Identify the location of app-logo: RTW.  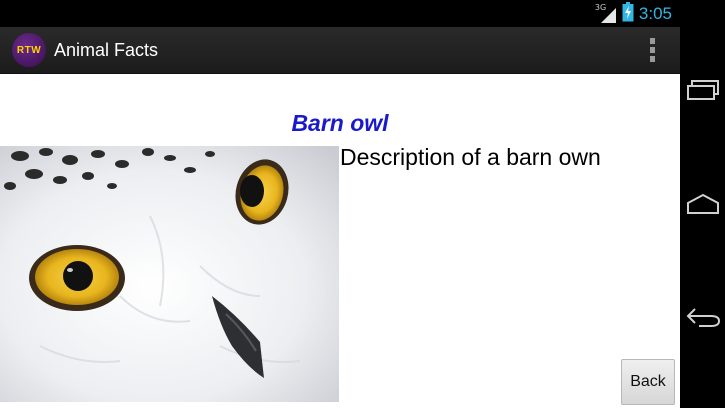
(29, 50).